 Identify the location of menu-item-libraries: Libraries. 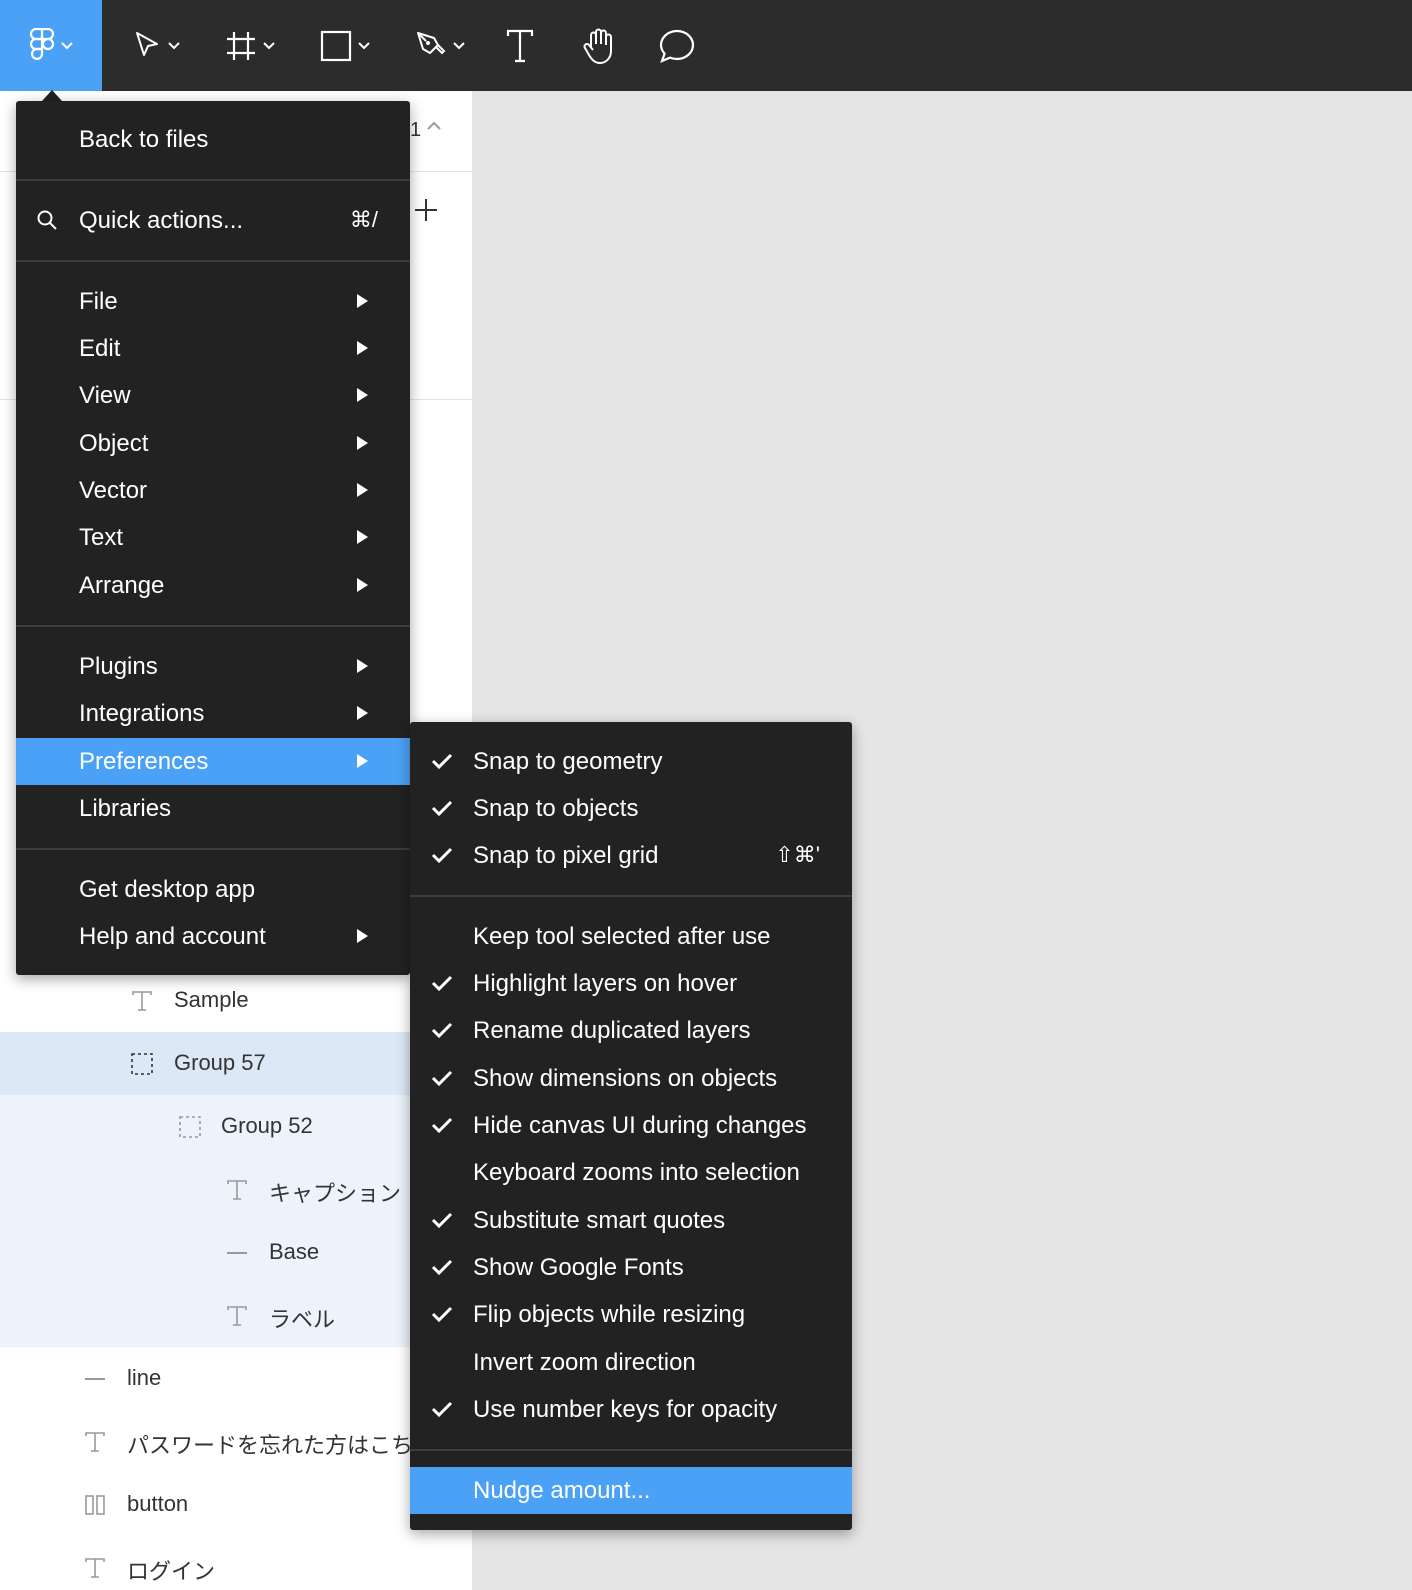
(213, 808).